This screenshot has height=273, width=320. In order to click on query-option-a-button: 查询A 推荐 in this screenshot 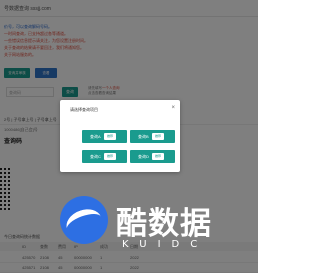, I will do `click(104, 136)`.